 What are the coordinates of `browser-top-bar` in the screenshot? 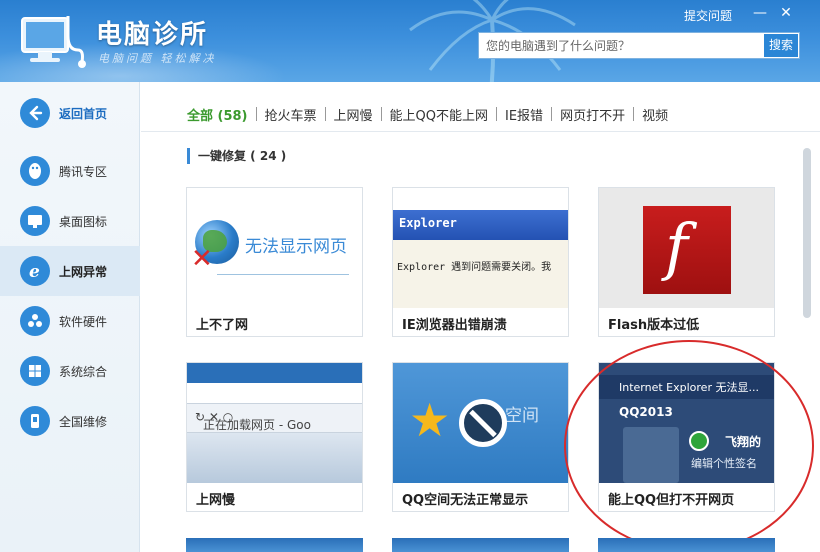 It's located at (274, 373).